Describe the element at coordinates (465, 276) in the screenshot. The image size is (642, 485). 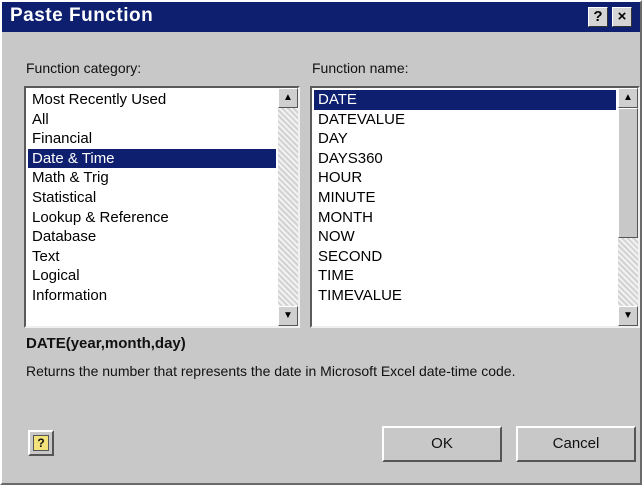
I see `function-list-item: TIME` at that location.